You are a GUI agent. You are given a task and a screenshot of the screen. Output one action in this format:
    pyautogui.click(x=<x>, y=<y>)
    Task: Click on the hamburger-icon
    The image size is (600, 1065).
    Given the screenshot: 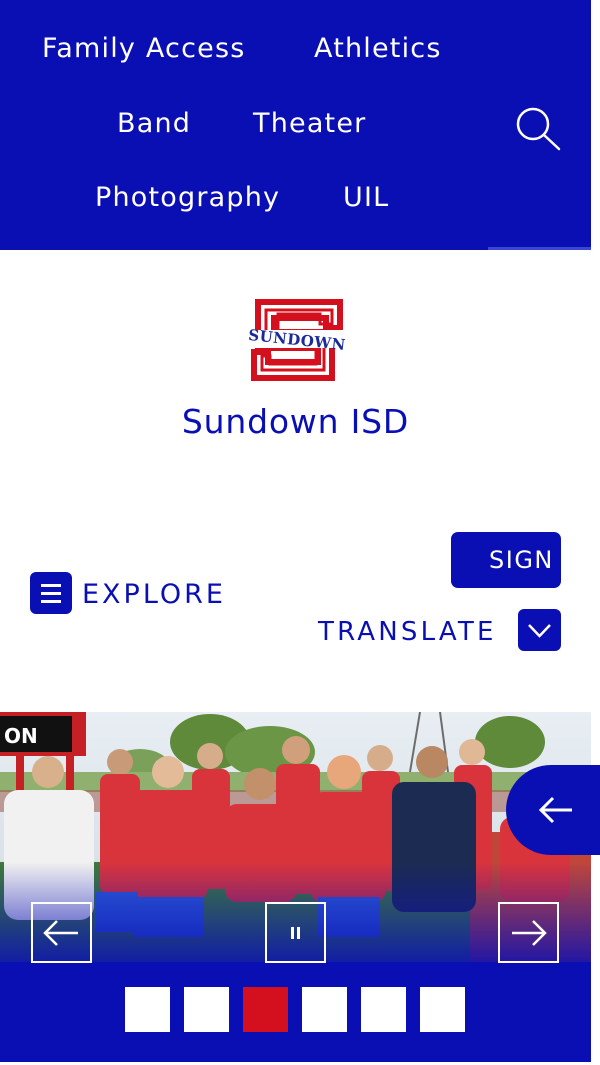 What is the action you would take?
    pyautogui.click(x=51, y=593)
    